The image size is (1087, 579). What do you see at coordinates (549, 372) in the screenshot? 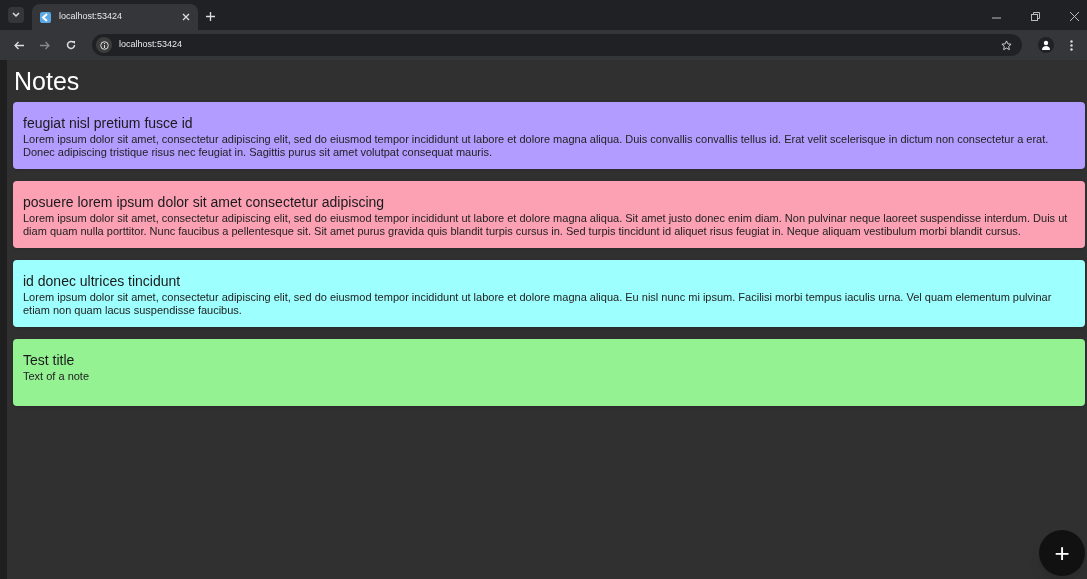
I see `note-card: Test title Text of a note` at bounding box center [549, 372].